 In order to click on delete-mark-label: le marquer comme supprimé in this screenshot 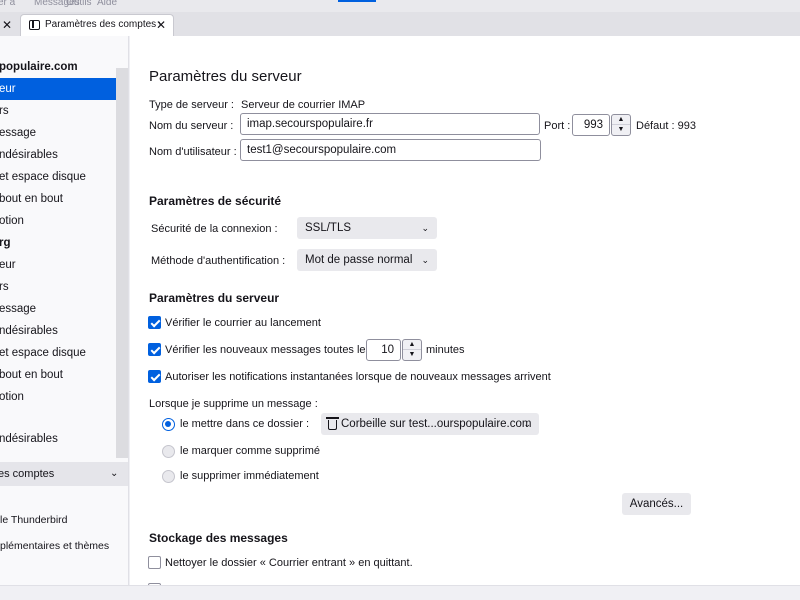, I will do `click(250, 451)`.